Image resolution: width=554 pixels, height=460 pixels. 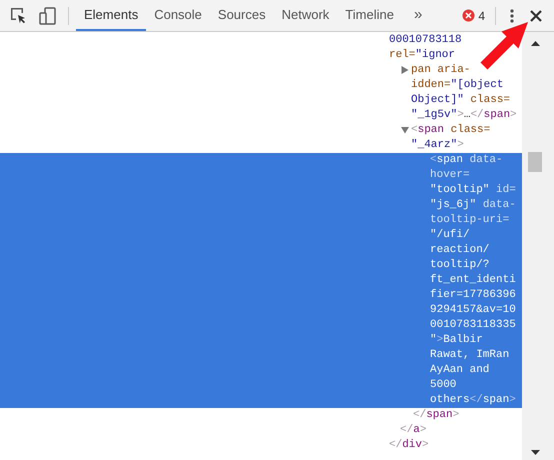 What do you see at coordinates (536, 16) in the screenshot?
I see `close-icon` at bounding box center [536, 16].